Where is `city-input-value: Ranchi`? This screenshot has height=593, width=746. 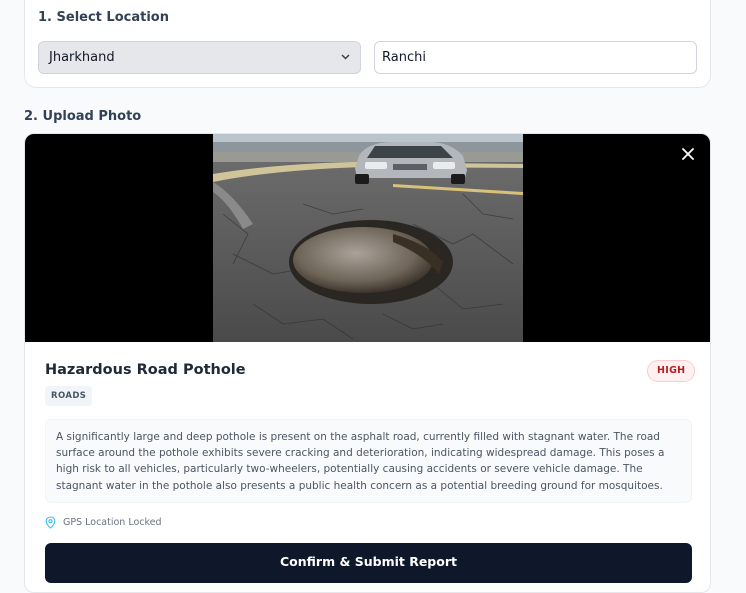 city-input-value: Ranchi is located at coordinates (404, 57).